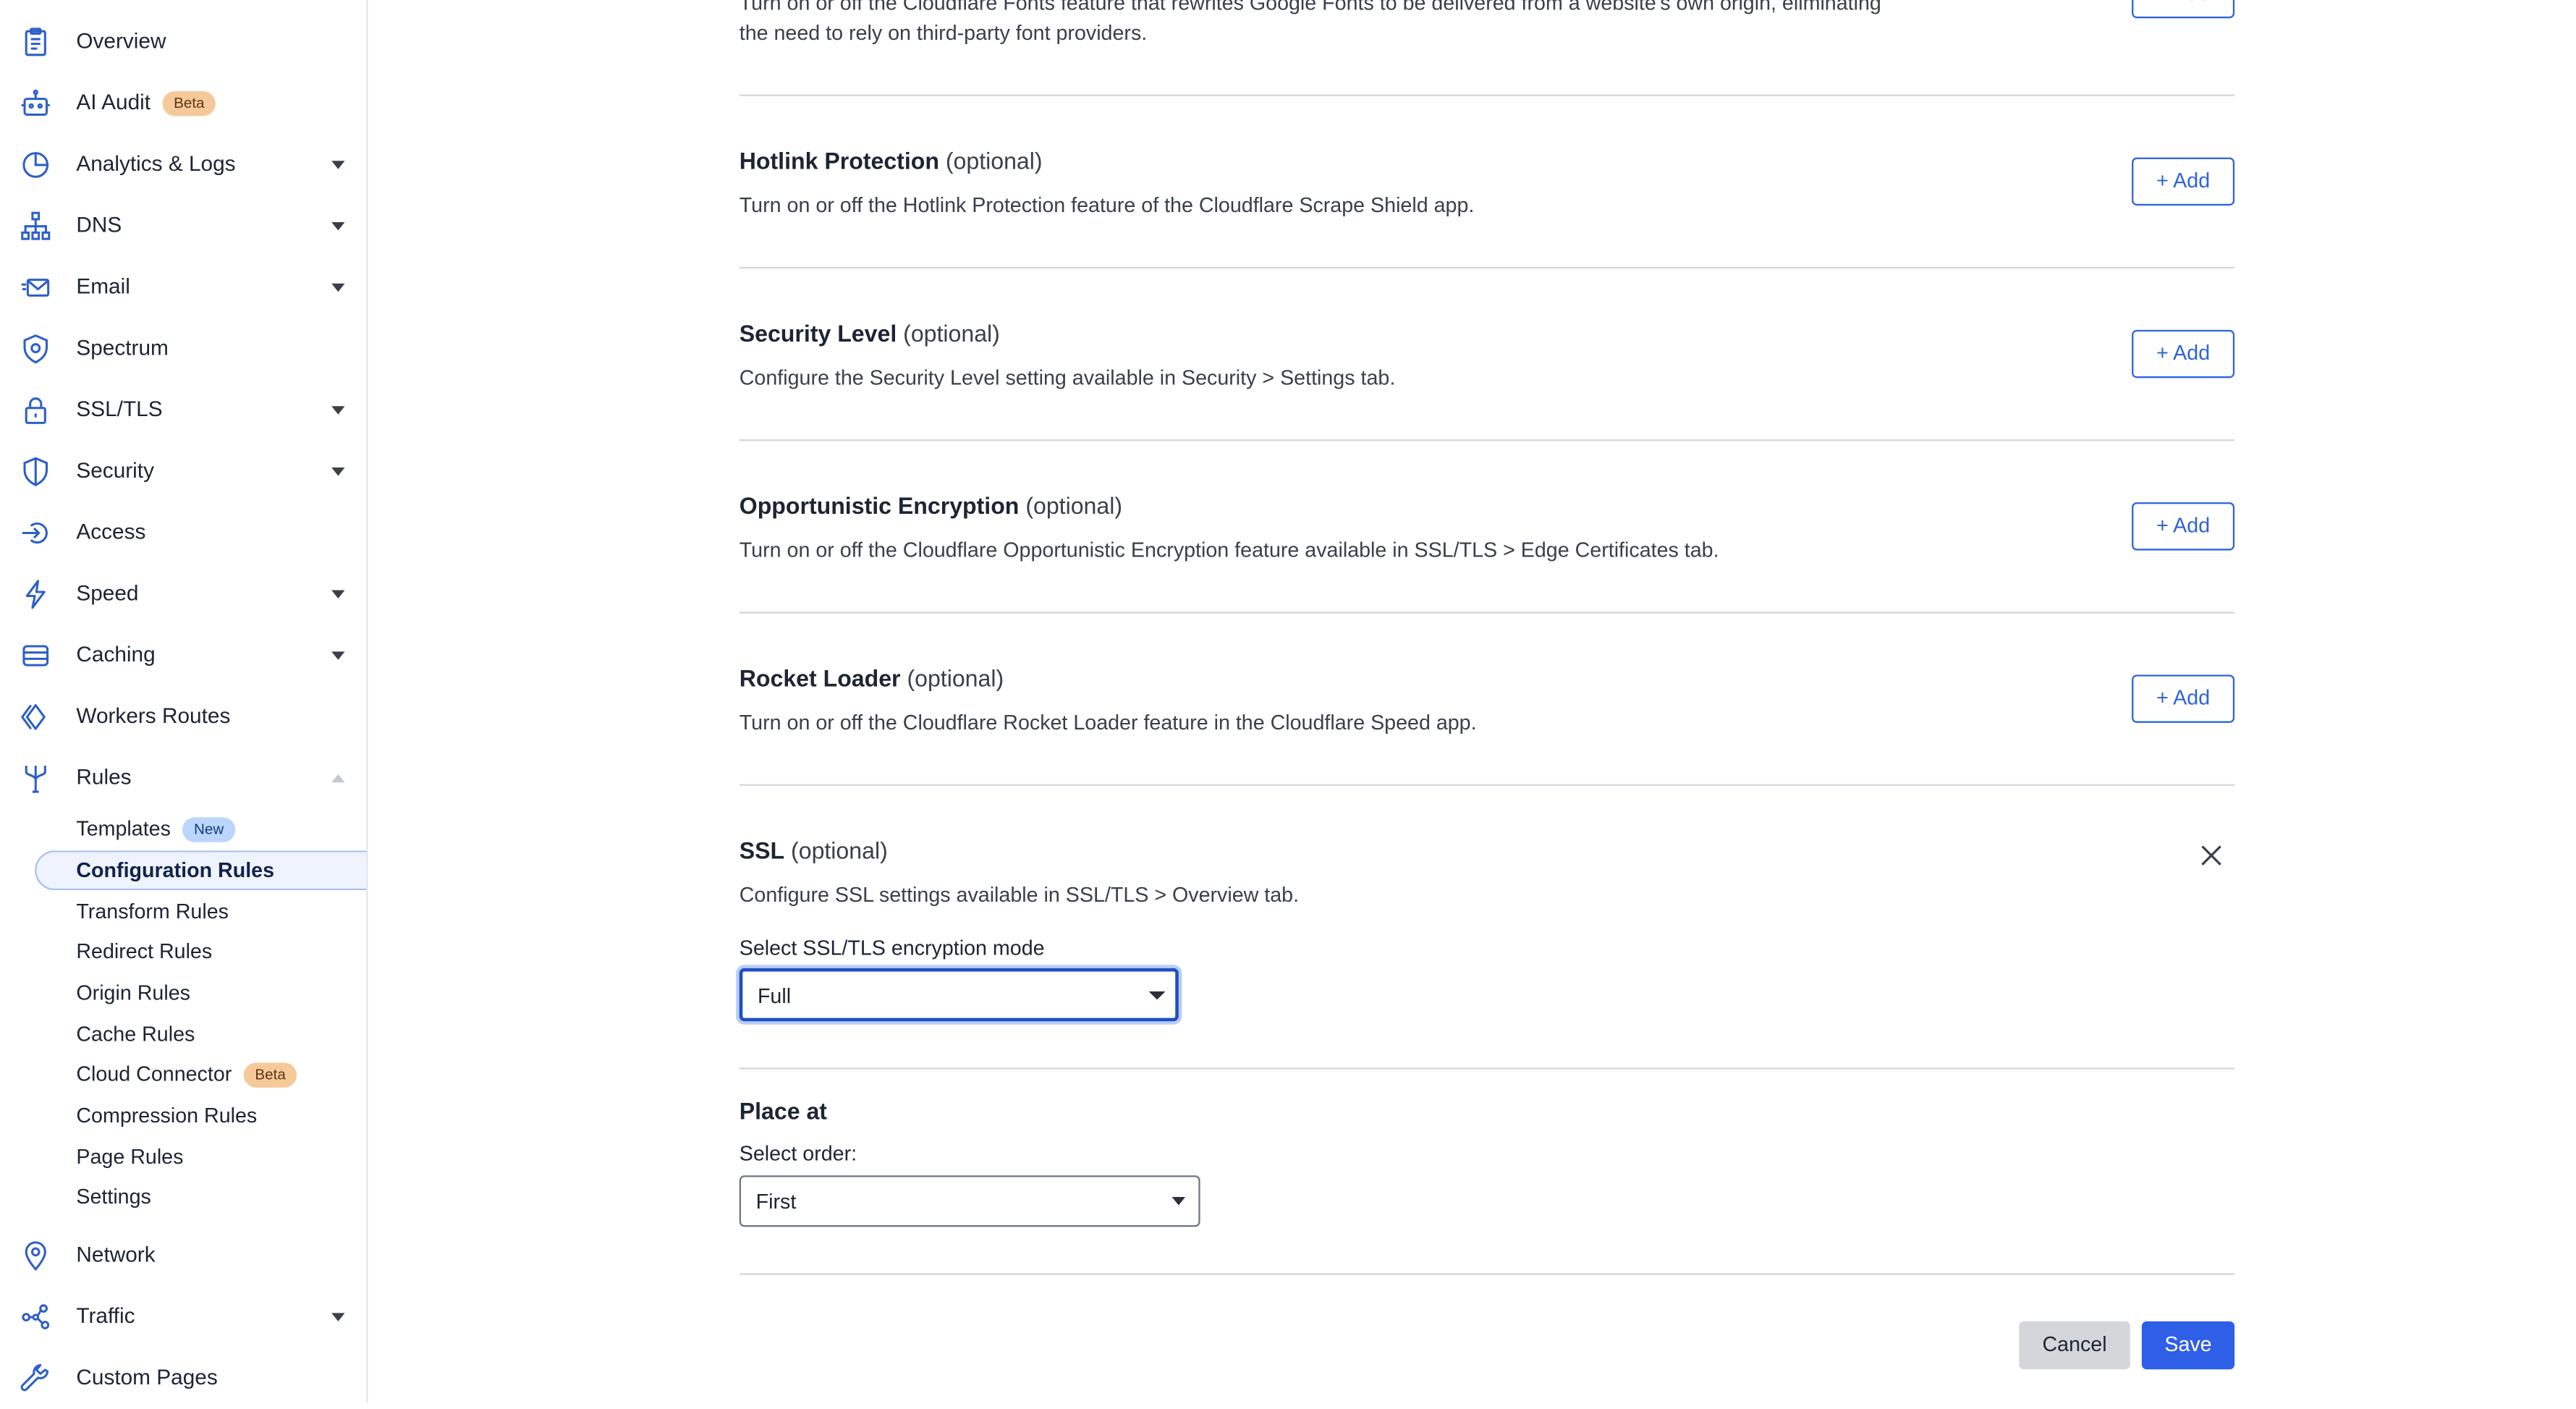 The image size is (2576, 1409). What do you see at coordinates (892, 948) in the screenshot?
I see `ssl-mode-label: Select SSL/TLS encryption mode` at bounding box center [892, 948].